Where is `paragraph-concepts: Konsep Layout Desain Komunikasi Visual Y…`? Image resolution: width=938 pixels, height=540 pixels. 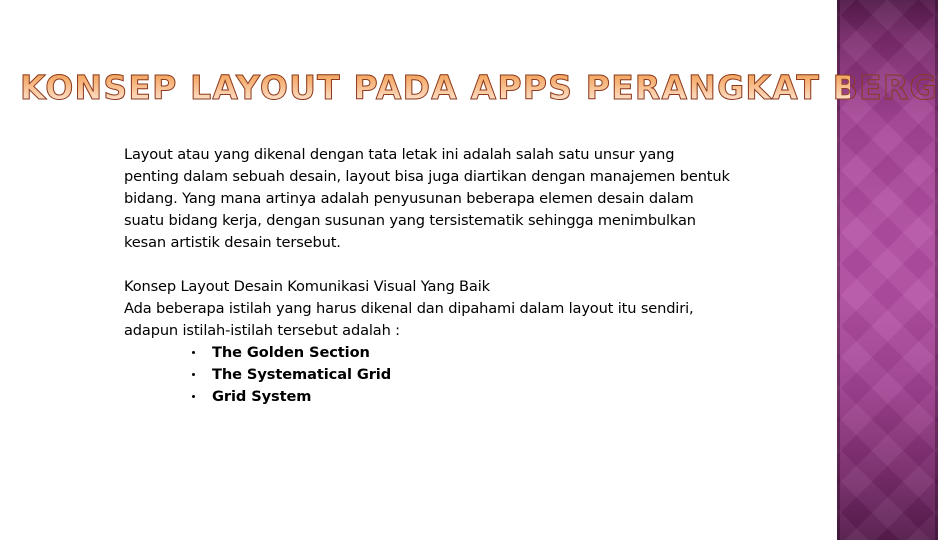 paragraph-concepts: Konsep Layout Desain Komunikasi Visual Y… is located at coordinates (469, 309).